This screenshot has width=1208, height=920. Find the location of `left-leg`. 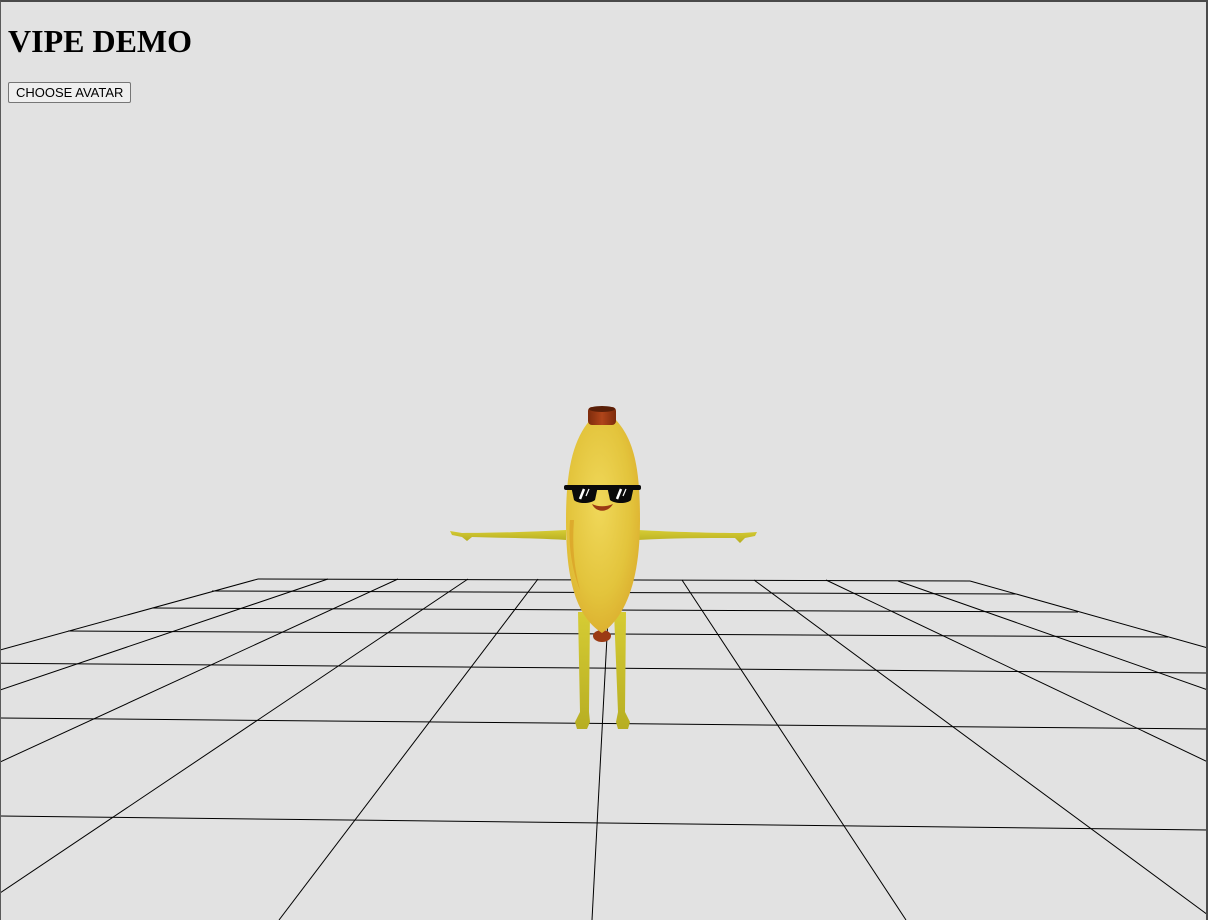

left-leg is located at coordinates (582, 670).